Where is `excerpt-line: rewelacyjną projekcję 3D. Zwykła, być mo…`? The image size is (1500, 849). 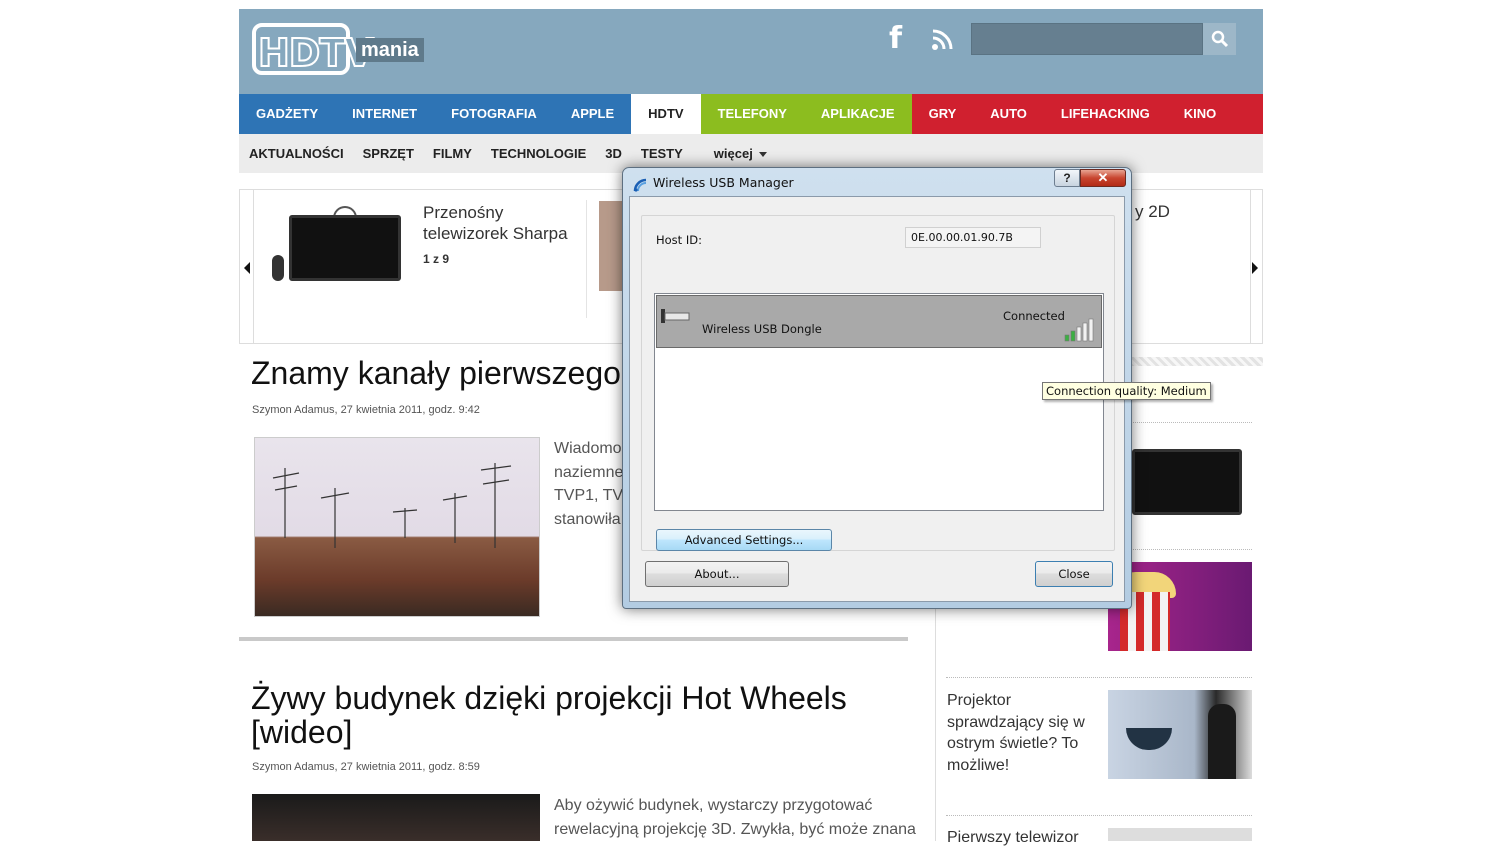
excerpt-line: rewelacyjną projekcję 3D. Zwykła, być mo… is located at coordinates (735, 829).